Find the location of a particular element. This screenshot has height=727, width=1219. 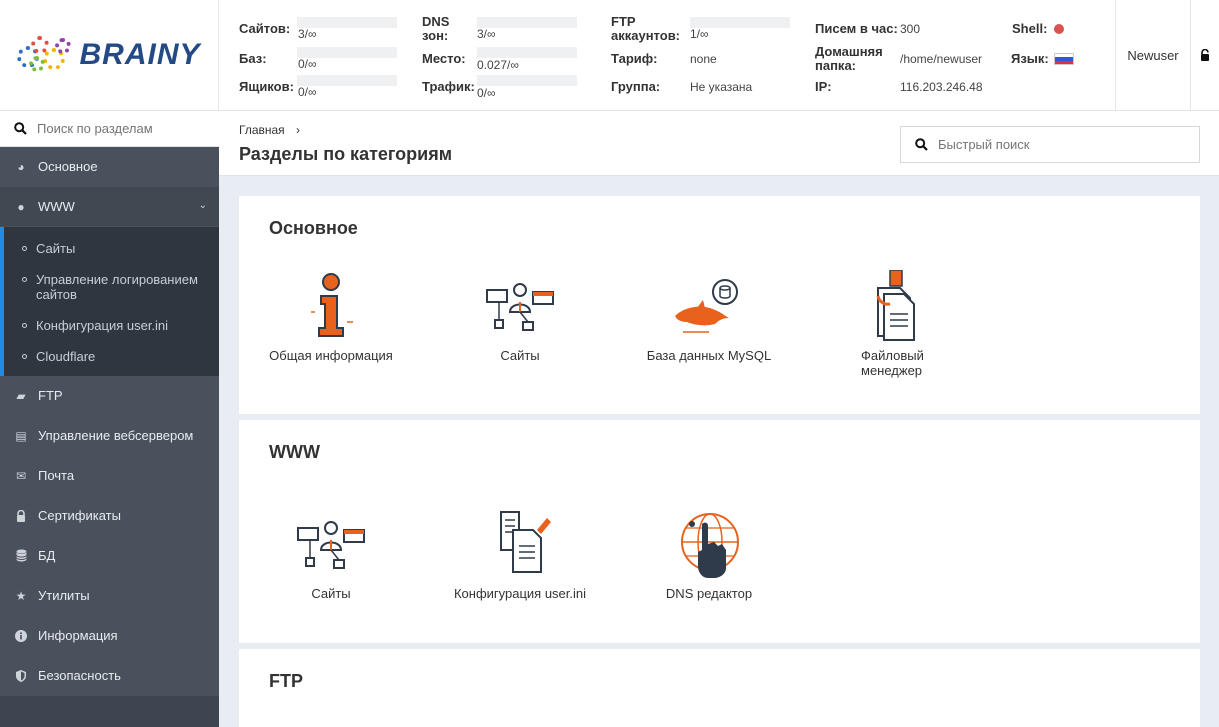

space-label: Место: is located at coordinates (444, 58).